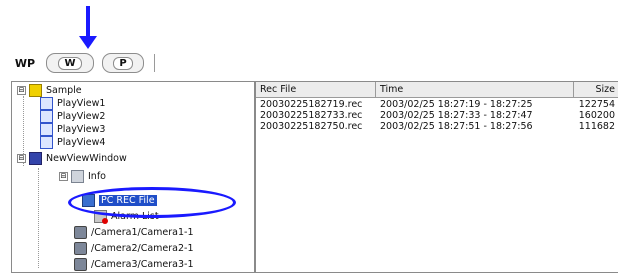 The image size is (618, 273). Describe the element at coordinates (142, 232) in the screenshot. I see `tree-node-label: /Camera1/Camera1-1` at that location.